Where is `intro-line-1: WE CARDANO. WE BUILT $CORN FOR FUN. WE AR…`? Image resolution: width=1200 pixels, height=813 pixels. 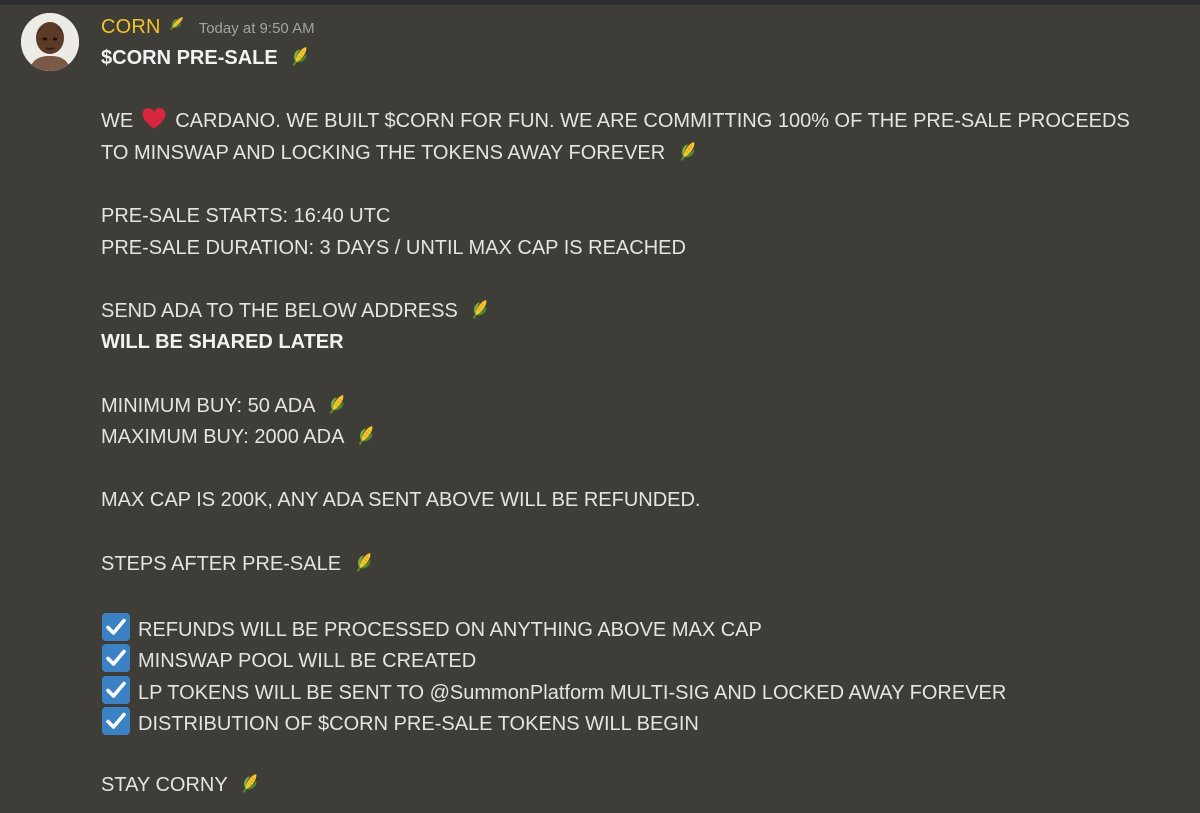 intro-line-1: WE CARDANO. WE BUILT $CORN FOR FUN. WE AR… is located at coordinates (646, 122).